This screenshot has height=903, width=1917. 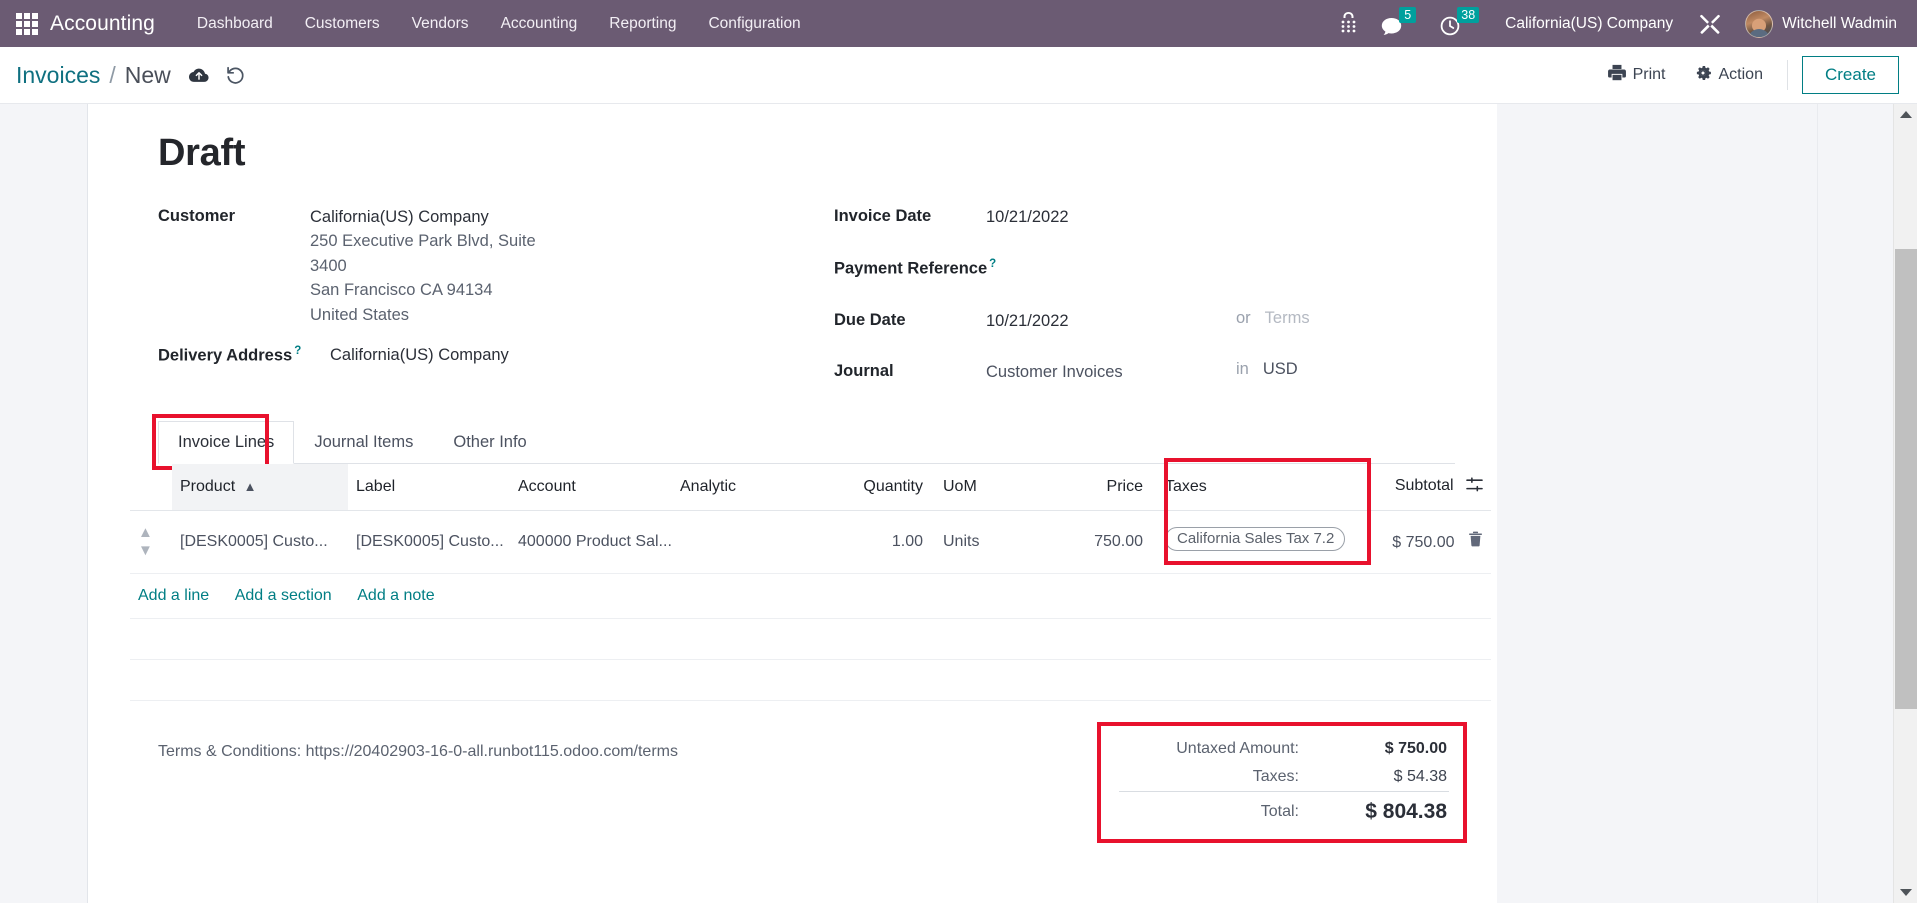 I want to click on company-switcher: California(US) Company, so click(x=1589, y=24).